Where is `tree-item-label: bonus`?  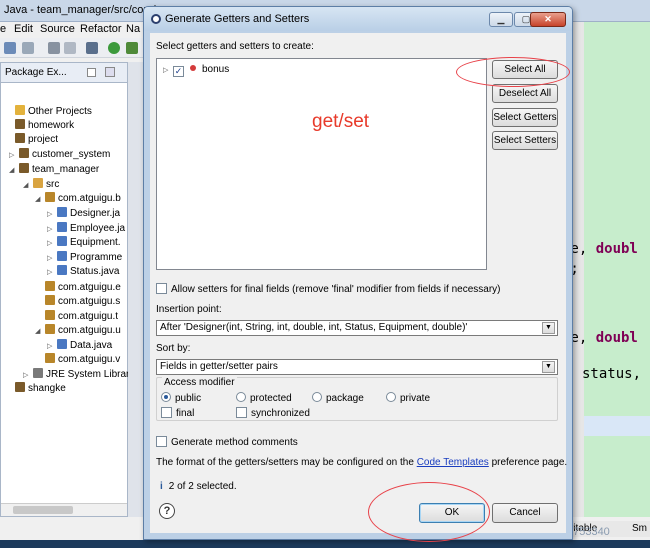 tree-item-label: bonus is located at coordinates (216, 69).